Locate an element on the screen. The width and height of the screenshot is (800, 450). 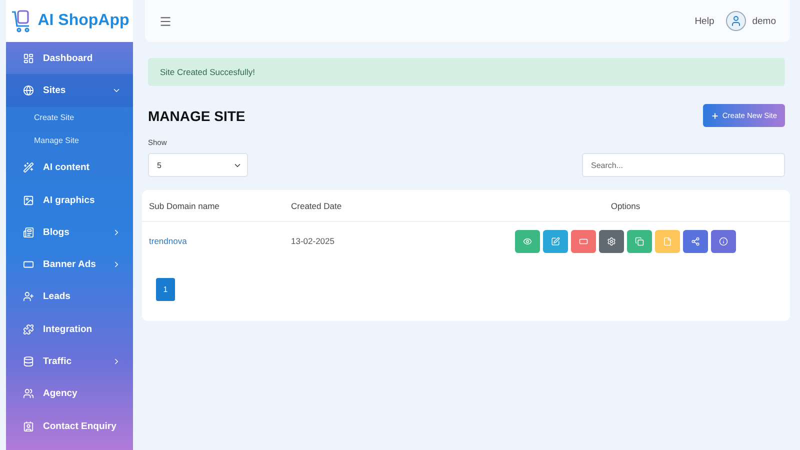
image-icon is located at coordinates (28, 200).